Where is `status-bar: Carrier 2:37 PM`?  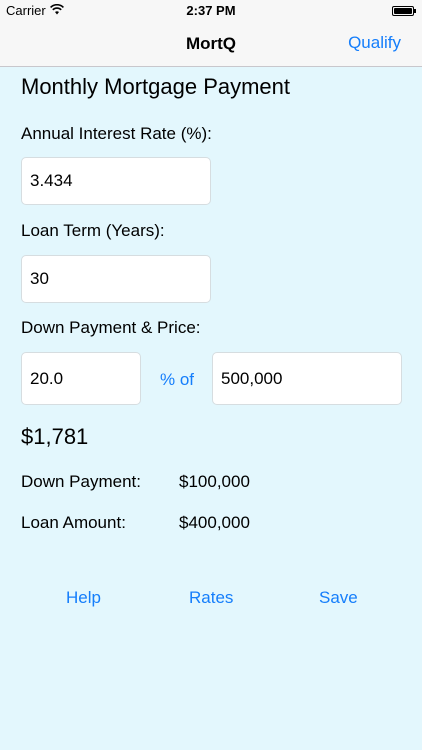
status-bar: Carrier 2:37 PM is located at coordinates (211, 11).